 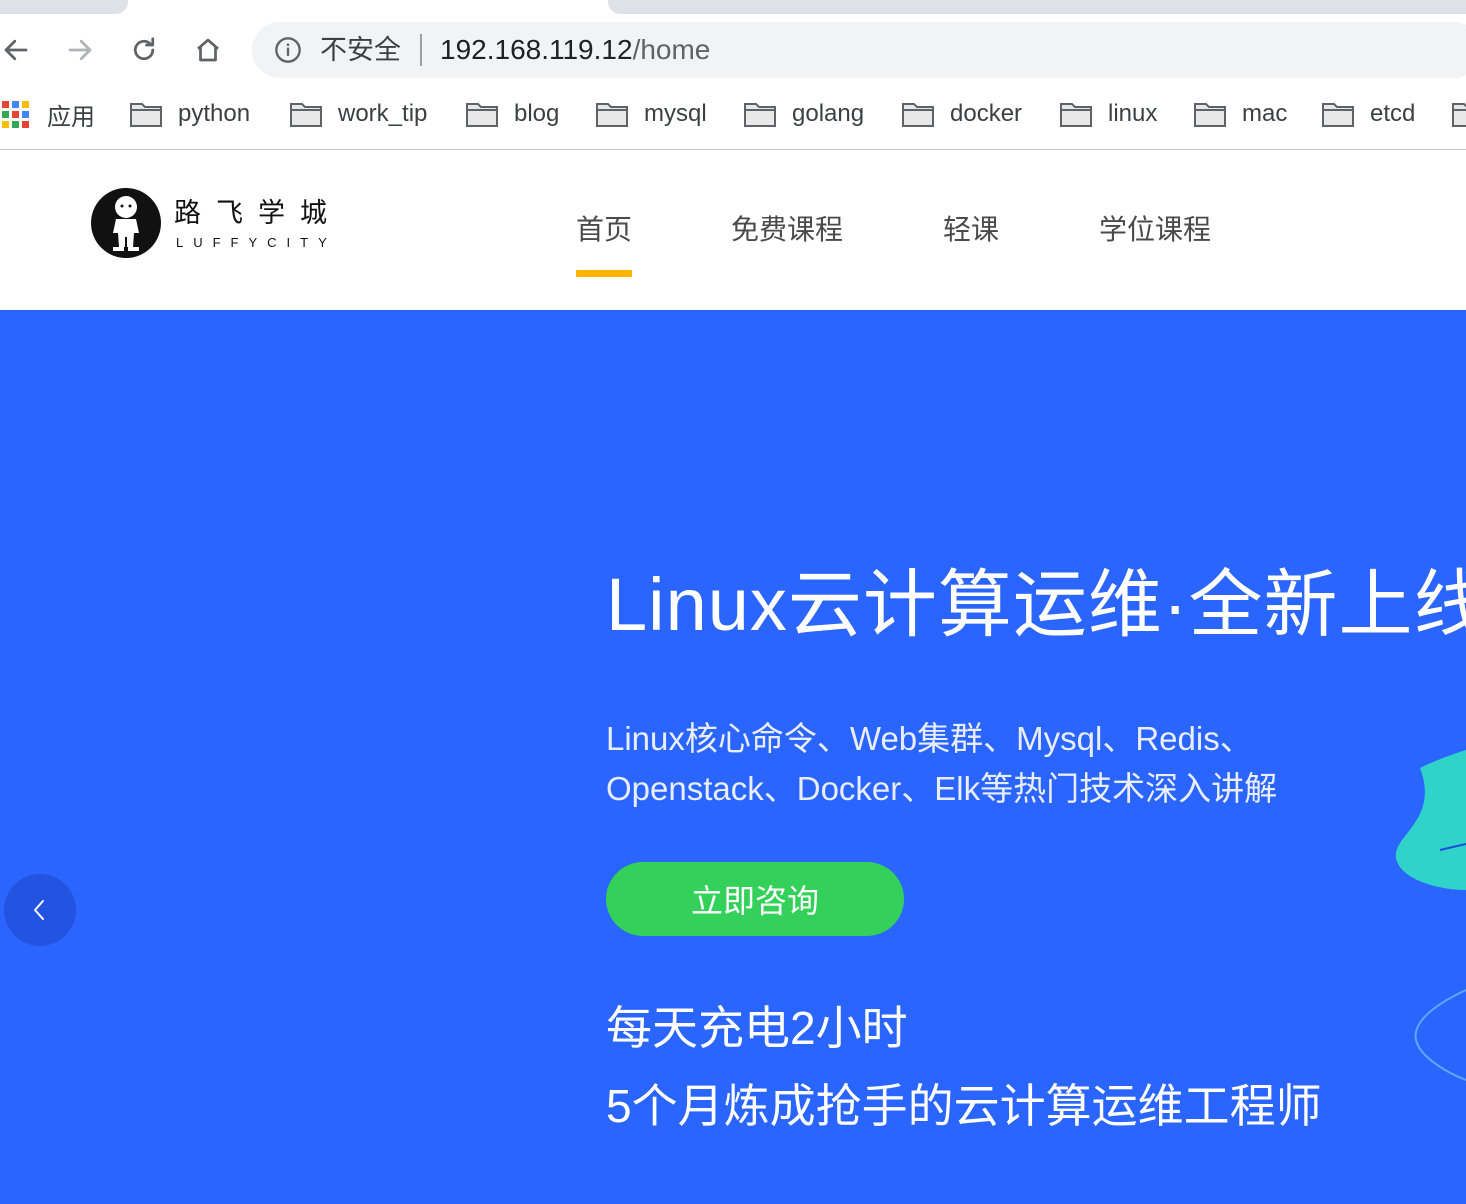 I want to click on home-icon, so click(x=208, y=50).